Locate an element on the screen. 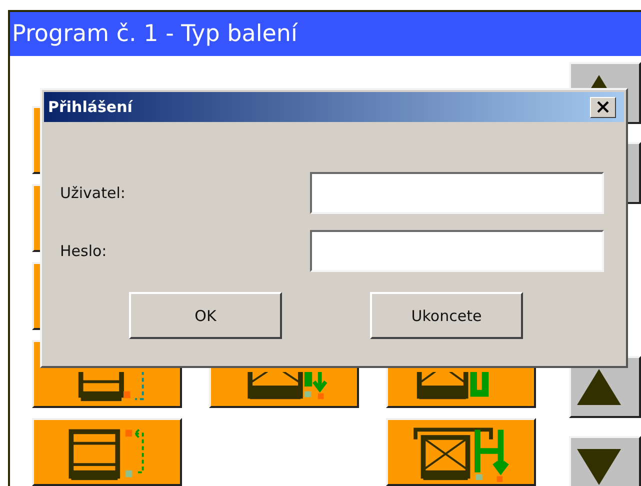  exit-button: Ukoncete is located at coordinates (446, 315).